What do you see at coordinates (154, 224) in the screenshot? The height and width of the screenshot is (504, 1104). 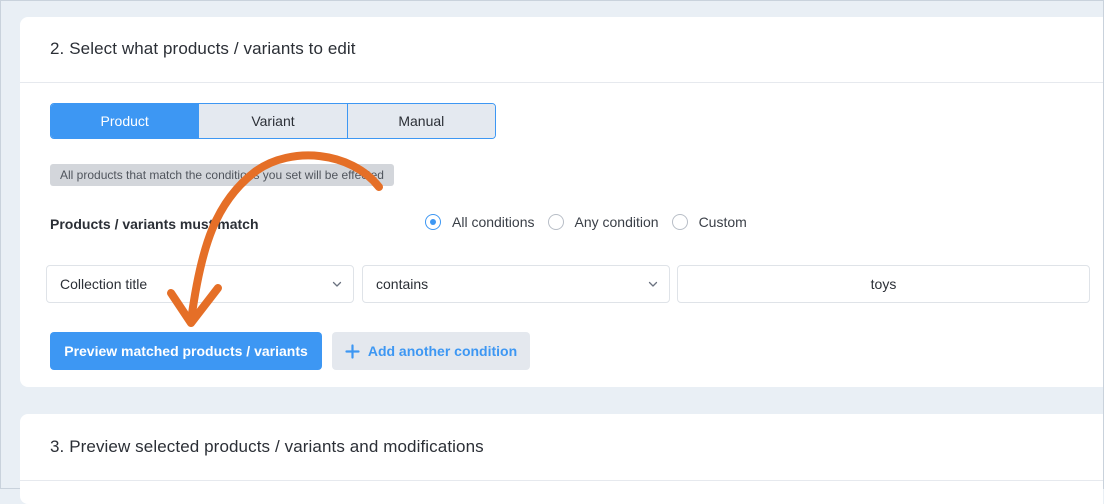 I see `match-label: Products / variants must match` at bounding box center [154, 224].